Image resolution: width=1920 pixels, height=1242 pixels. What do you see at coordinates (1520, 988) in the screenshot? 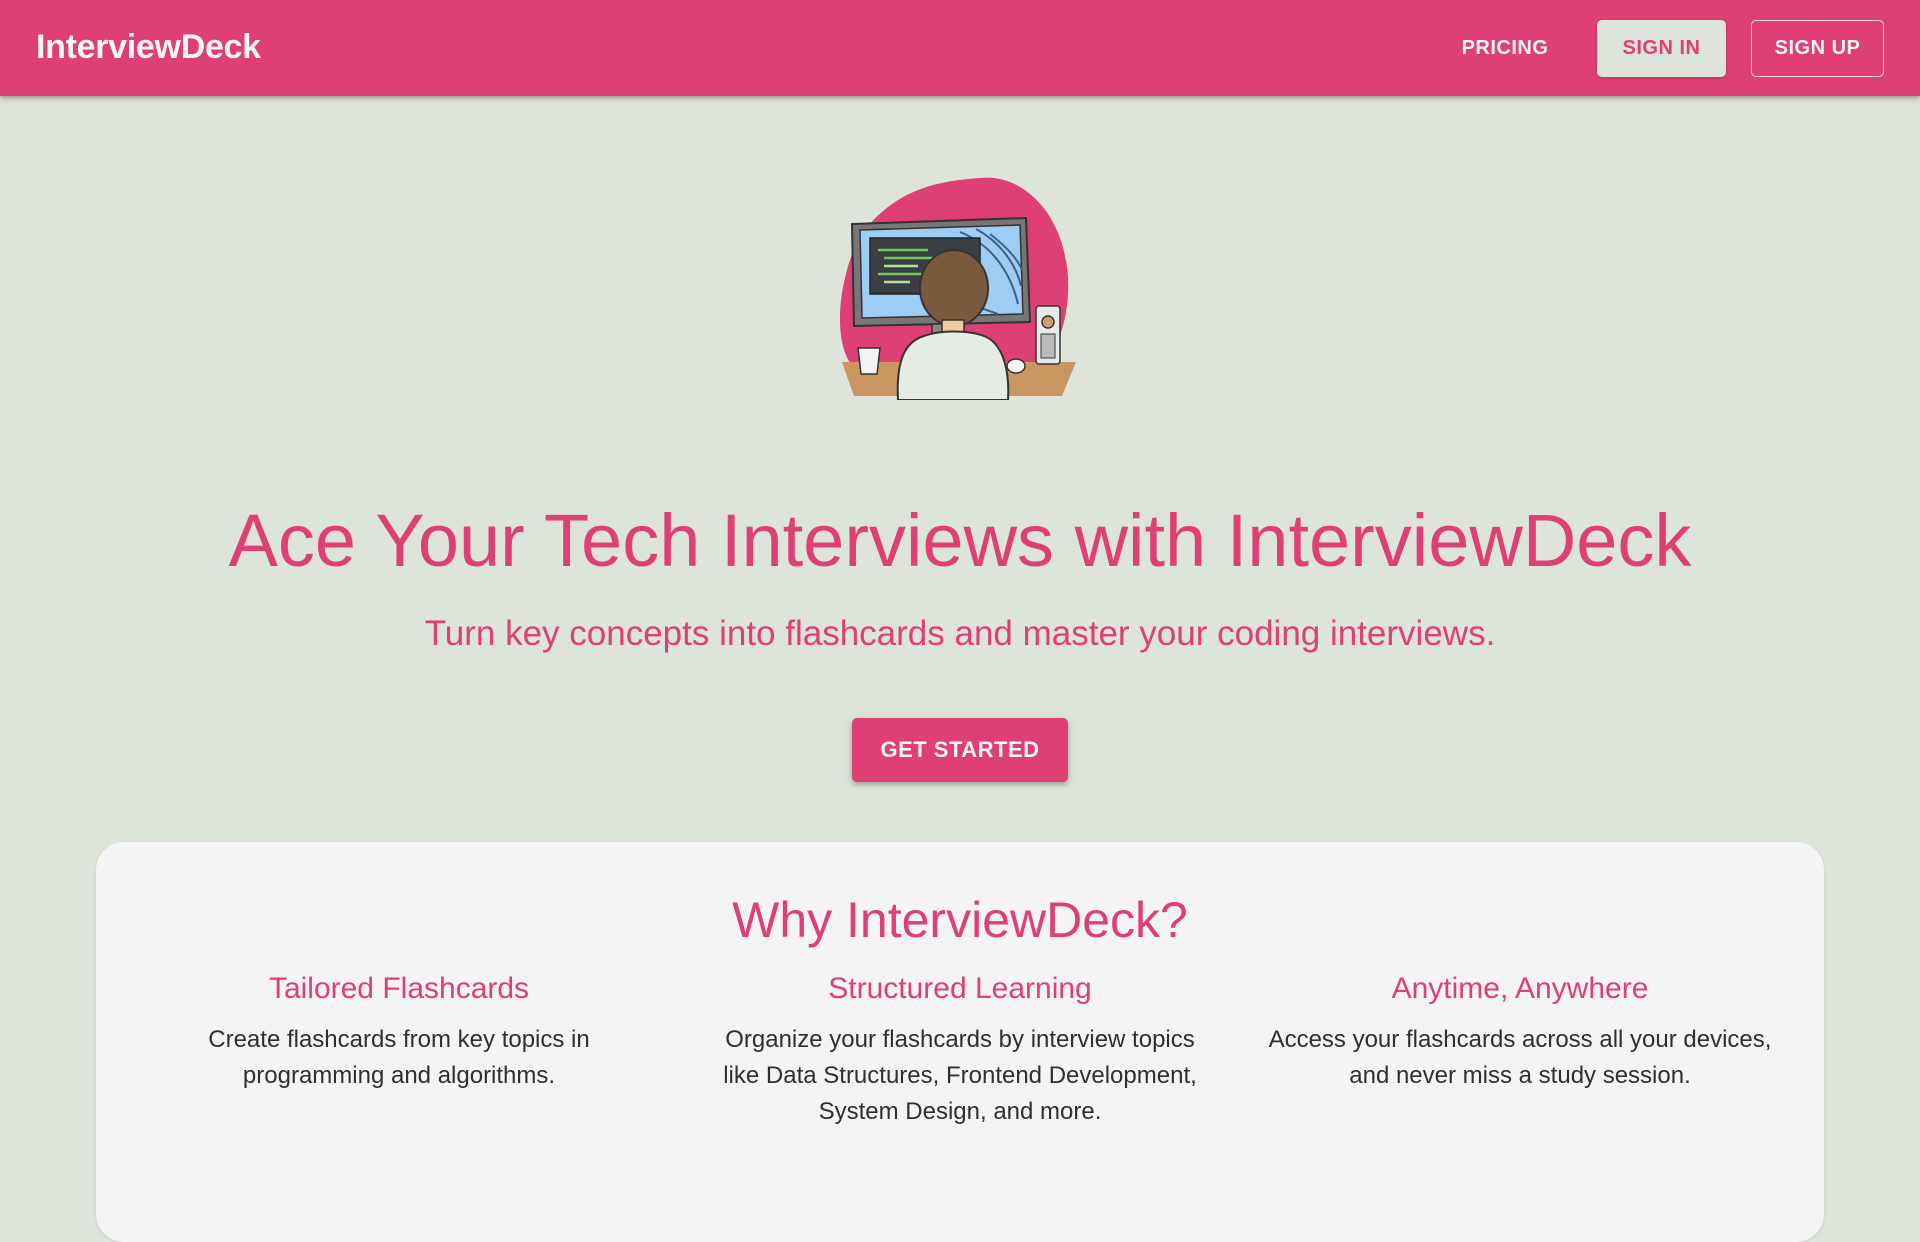
I see `feature-title: Anytime, Anywhere` at bounding box center [1520, 988].